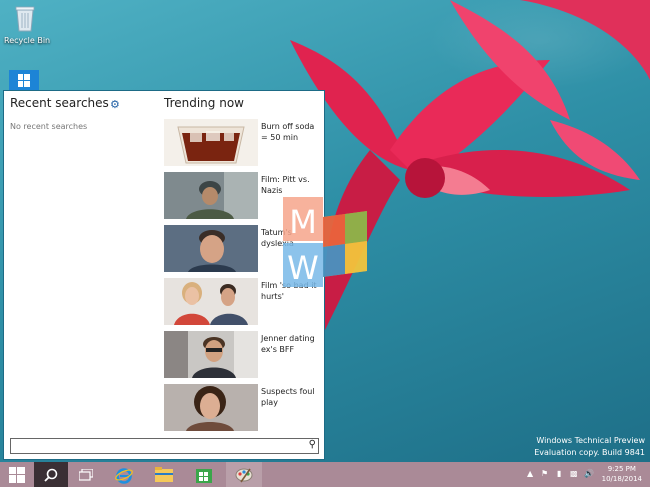 The height and width of the screenshot is (487, 650). I want to click on portrait-thumbnail-icon, so click(211, 248).